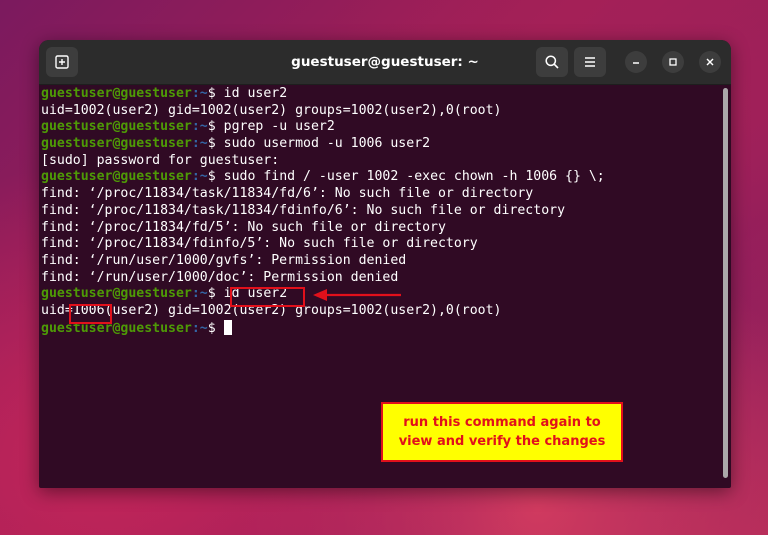 Image resolution: width=768 pixels, height=535 pixels. I want to click on output-line: [sudo] password for guestuser:, so click(160, 160).